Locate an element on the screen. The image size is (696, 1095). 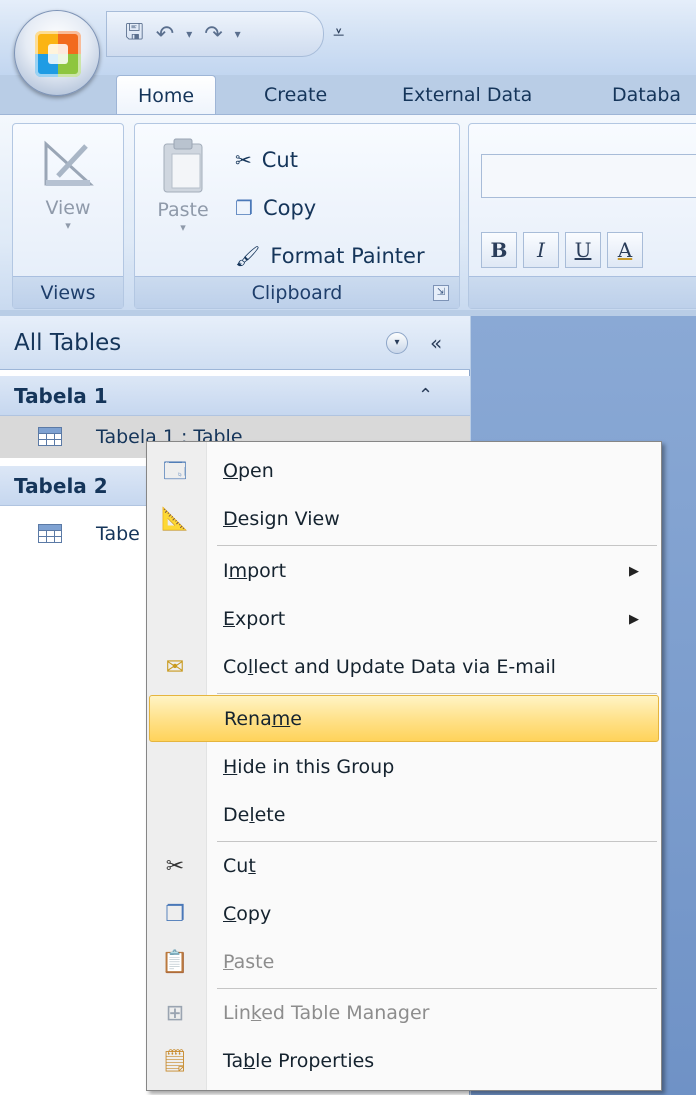
nav-menu-dropdown-icon: ▾ is located at coordinates (397, 343).